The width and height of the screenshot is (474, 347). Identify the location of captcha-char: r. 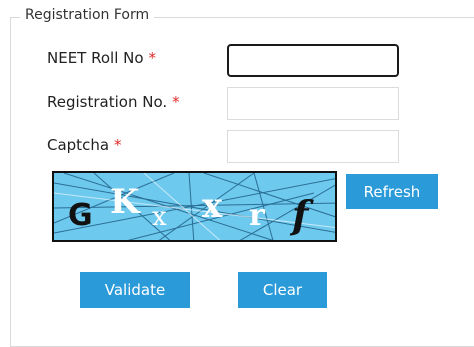
(257, 215).